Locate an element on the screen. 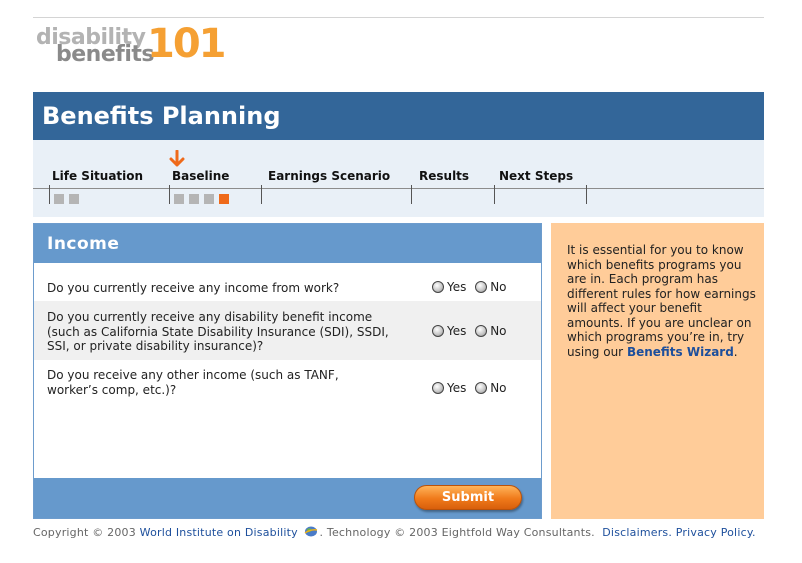  help-suffix: . is located at coordinates (735, 351).